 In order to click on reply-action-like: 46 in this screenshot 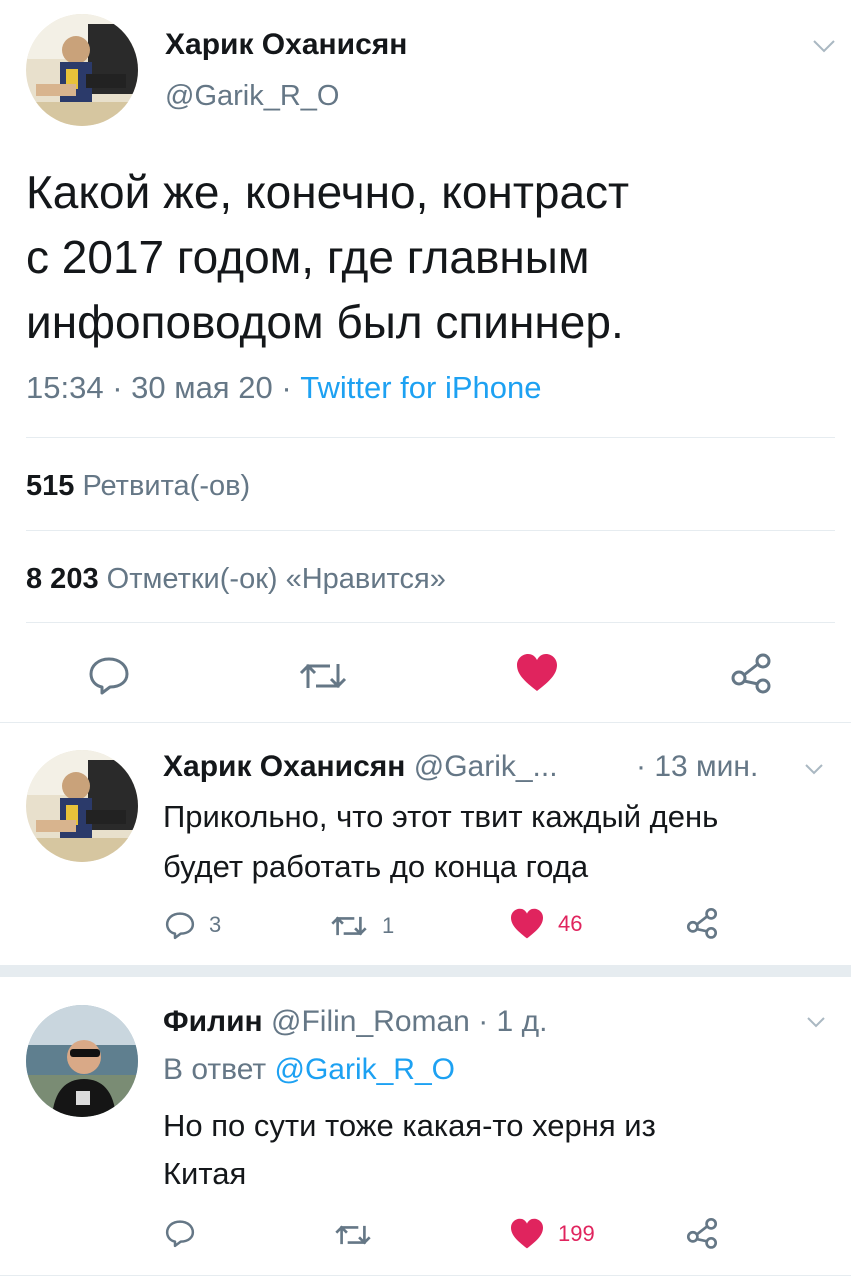, I will do `click(546, 924)`.